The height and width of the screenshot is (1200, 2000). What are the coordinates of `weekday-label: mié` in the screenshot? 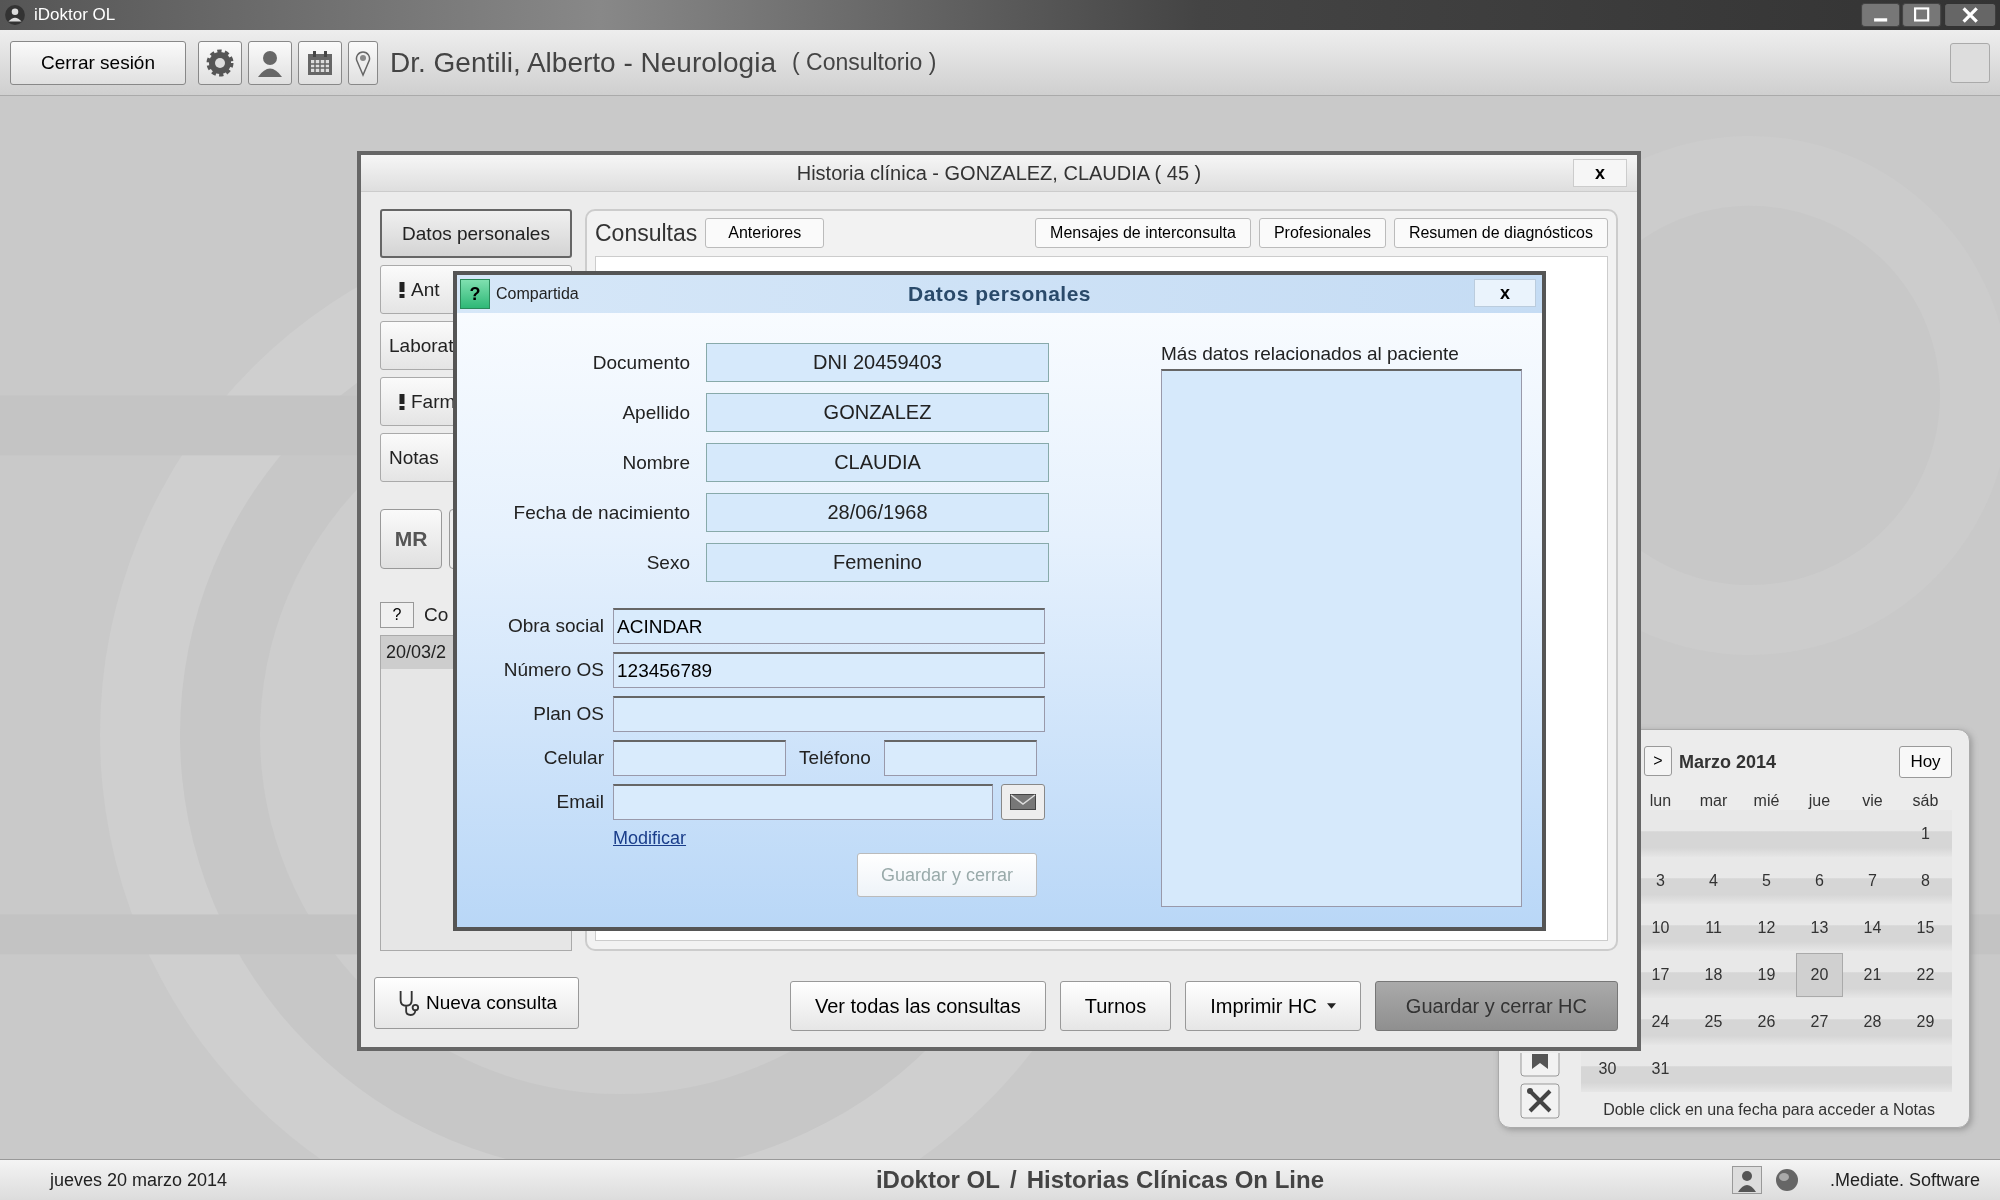 It's located at (1766, 801).